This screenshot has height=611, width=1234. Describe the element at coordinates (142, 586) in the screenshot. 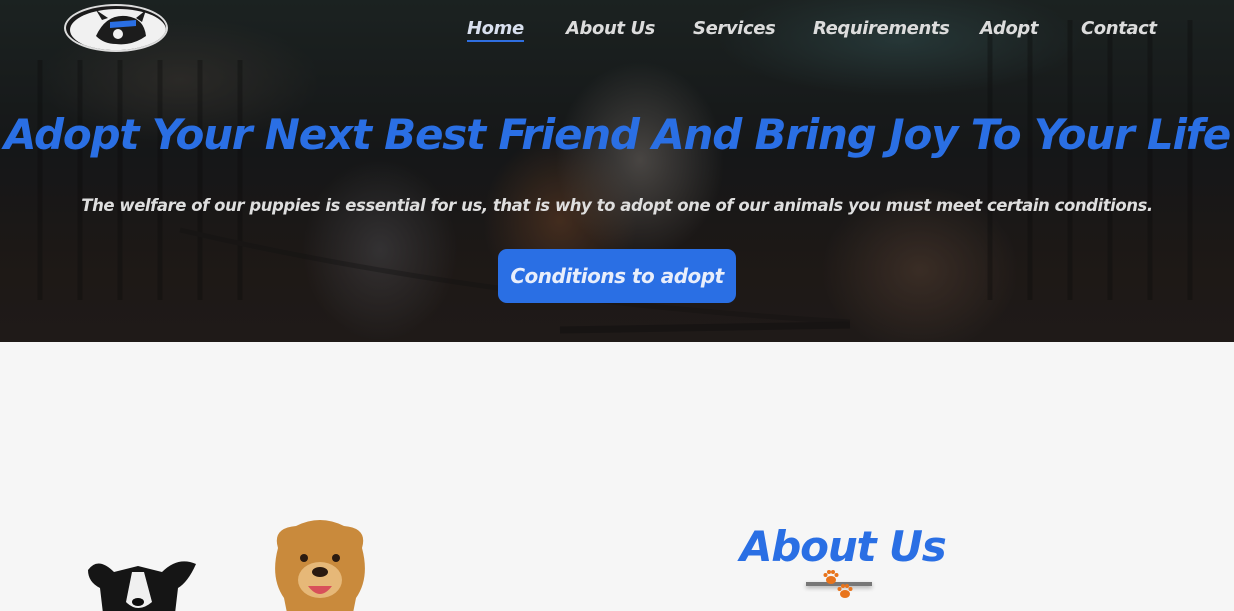

I see `border-collie-image` at that location.